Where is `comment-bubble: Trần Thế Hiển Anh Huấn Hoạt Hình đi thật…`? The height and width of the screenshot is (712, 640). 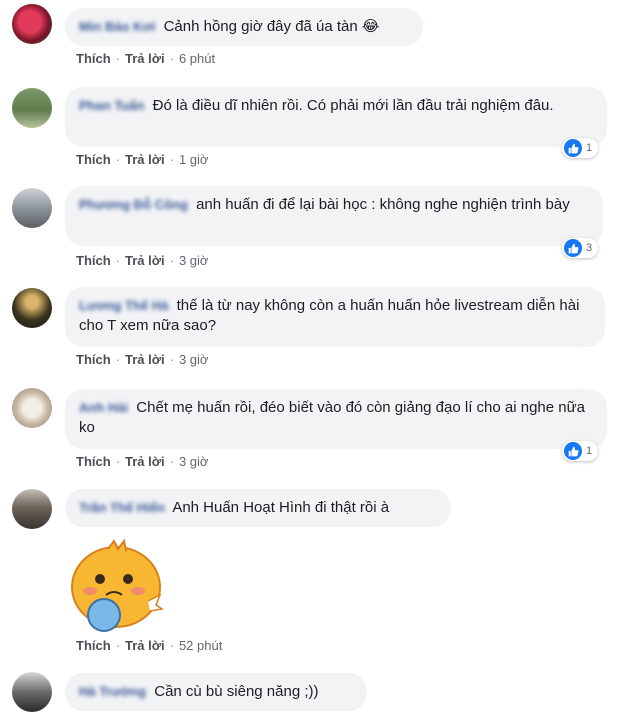
comment-bubble: Trần Thế Hiển Anh Huấn Hoạt Hình đi thật… is located at coordinates (258, 508).